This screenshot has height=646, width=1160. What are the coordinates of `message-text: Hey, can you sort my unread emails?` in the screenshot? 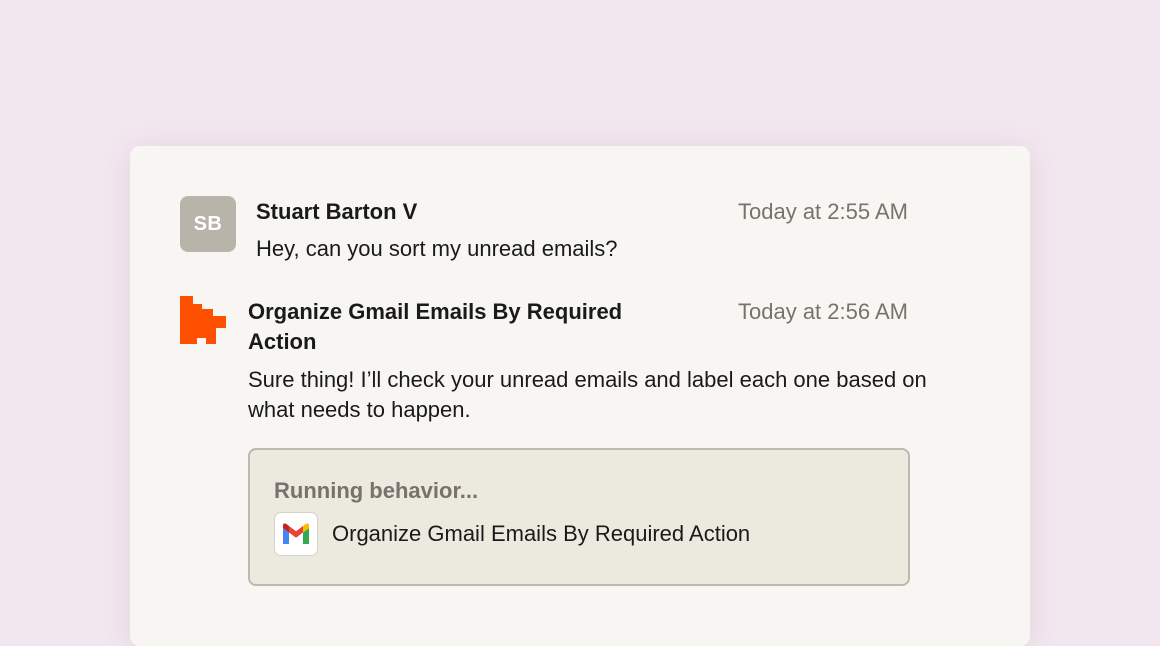 It's located at (437, 248).